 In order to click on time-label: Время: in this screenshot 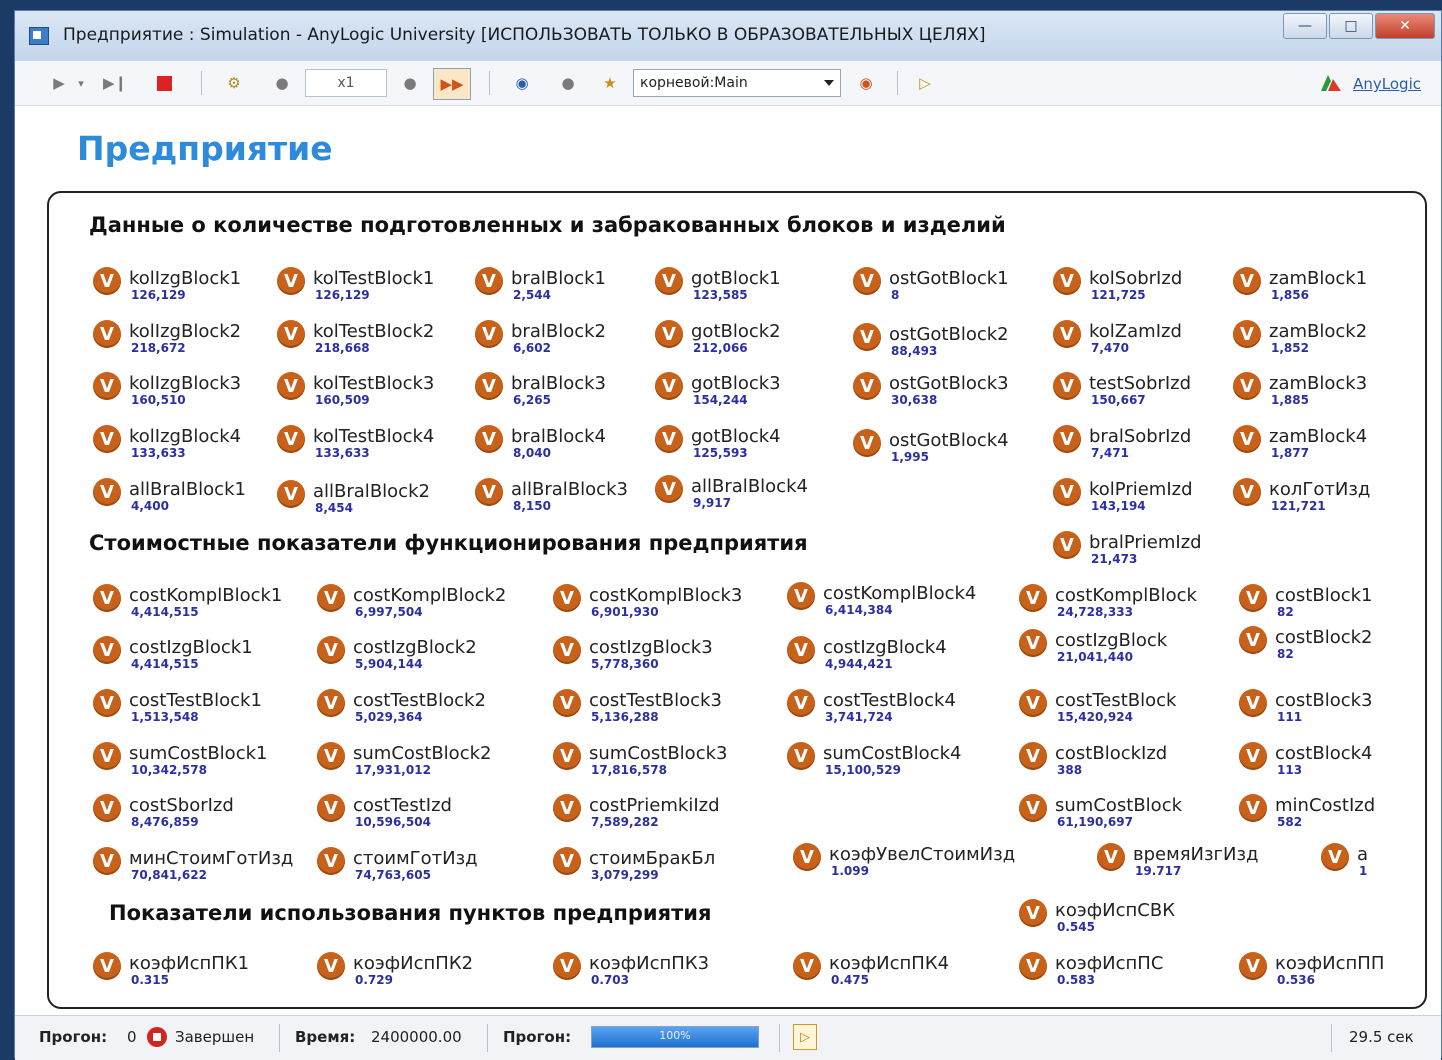, I will do `click(325, 1037)`.